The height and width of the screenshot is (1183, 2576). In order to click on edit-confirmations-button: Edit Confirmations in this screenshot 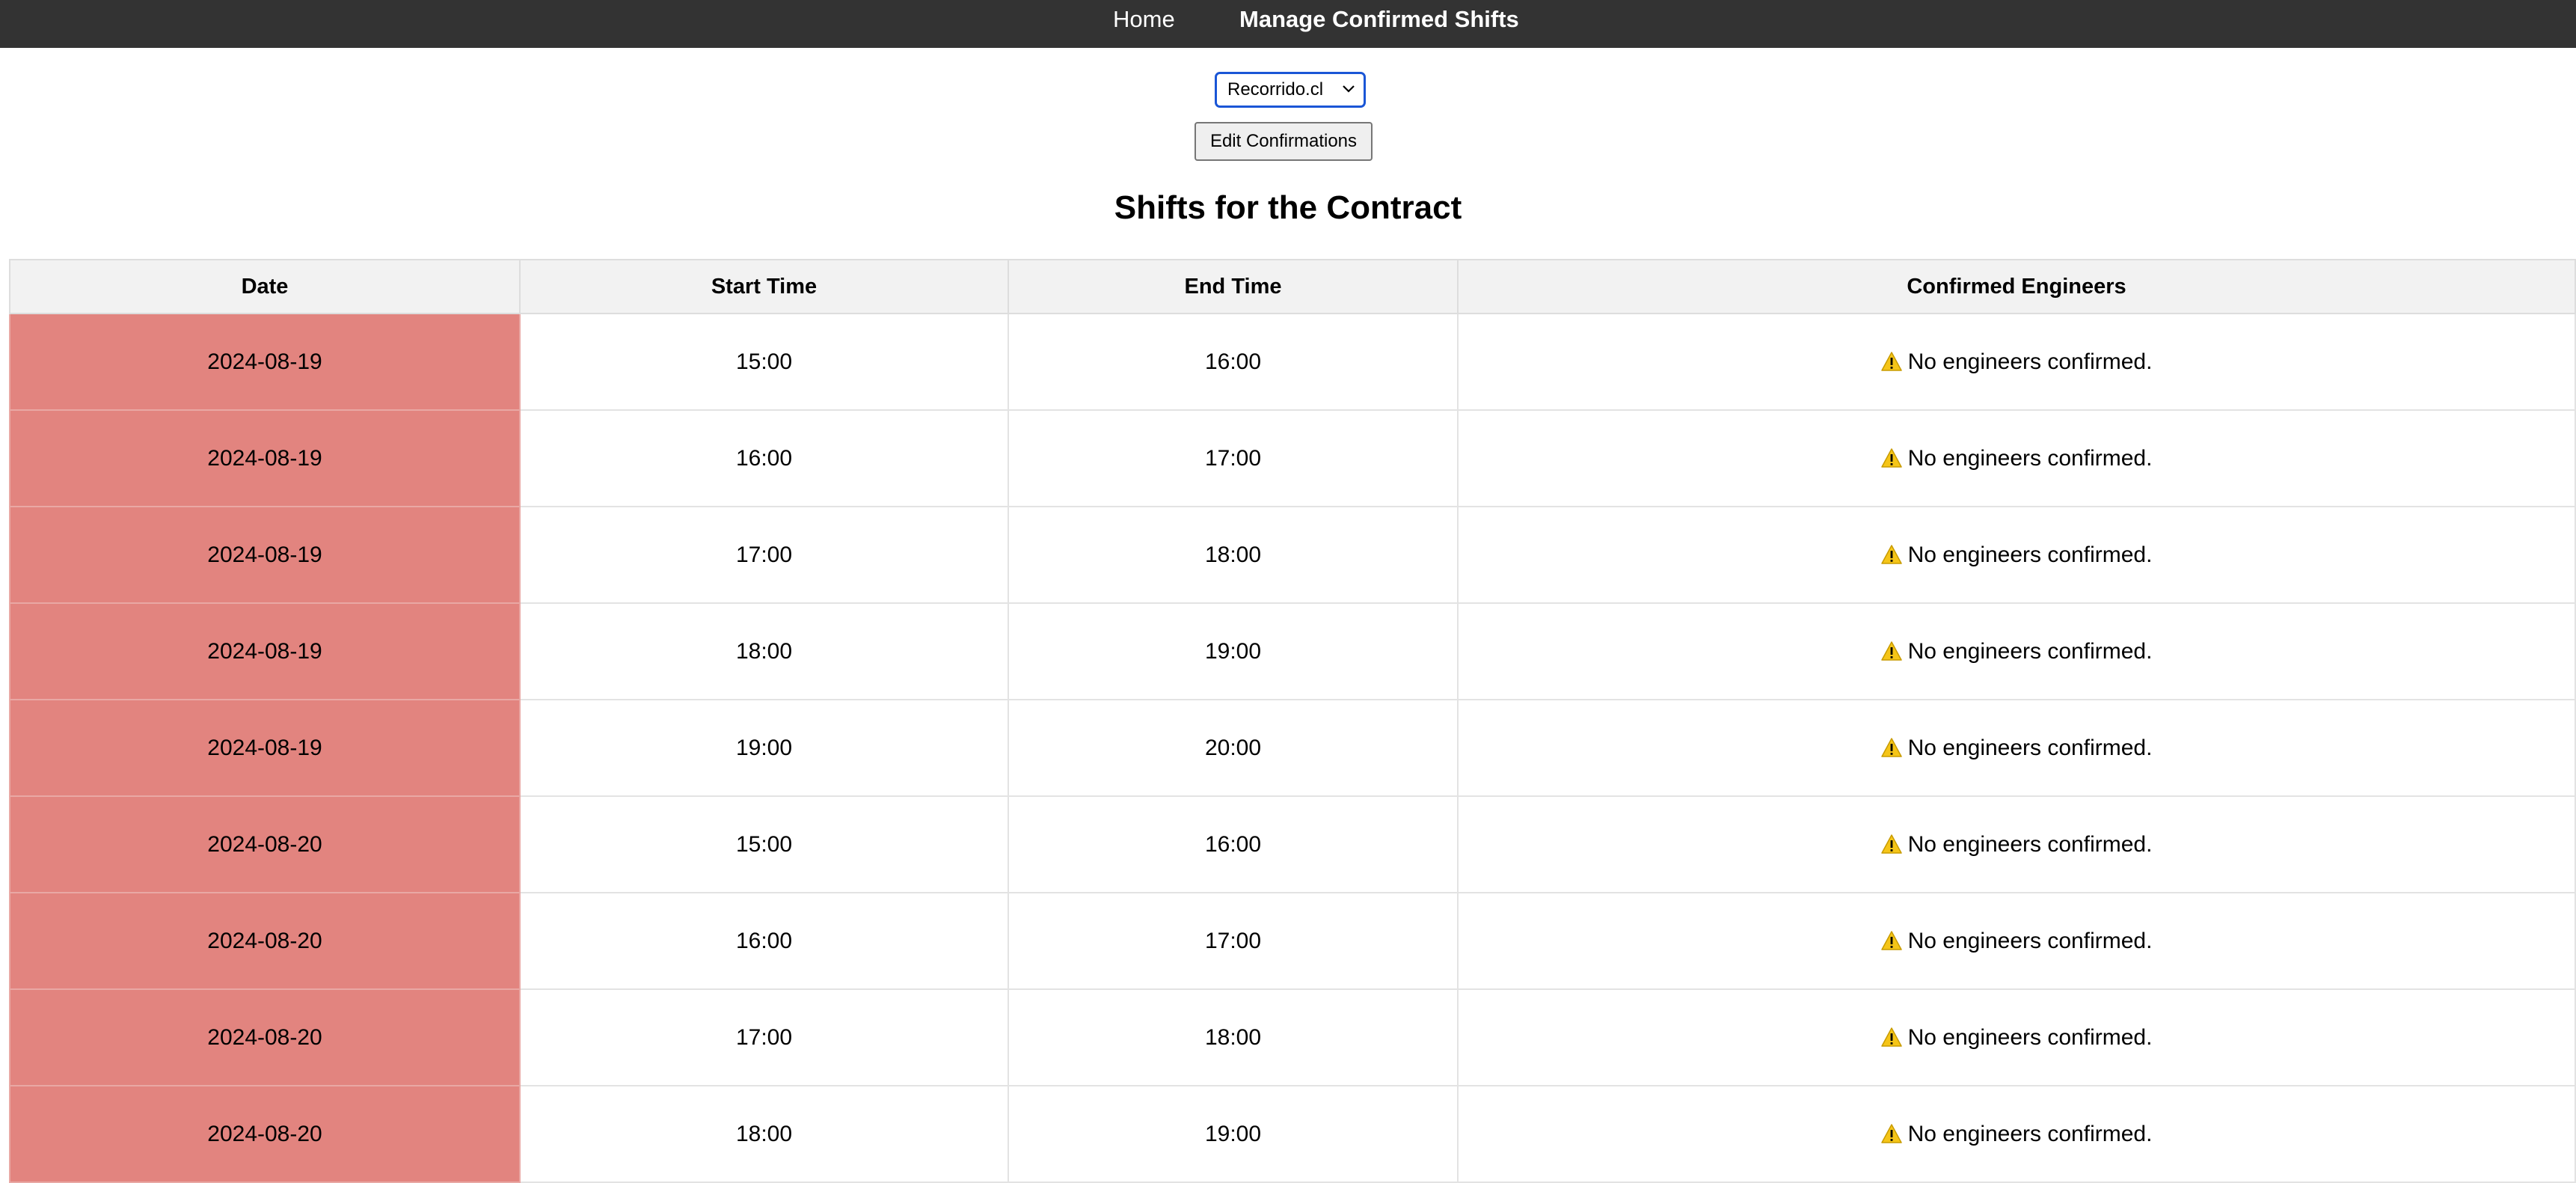, I will do `click(1284, 141)`.